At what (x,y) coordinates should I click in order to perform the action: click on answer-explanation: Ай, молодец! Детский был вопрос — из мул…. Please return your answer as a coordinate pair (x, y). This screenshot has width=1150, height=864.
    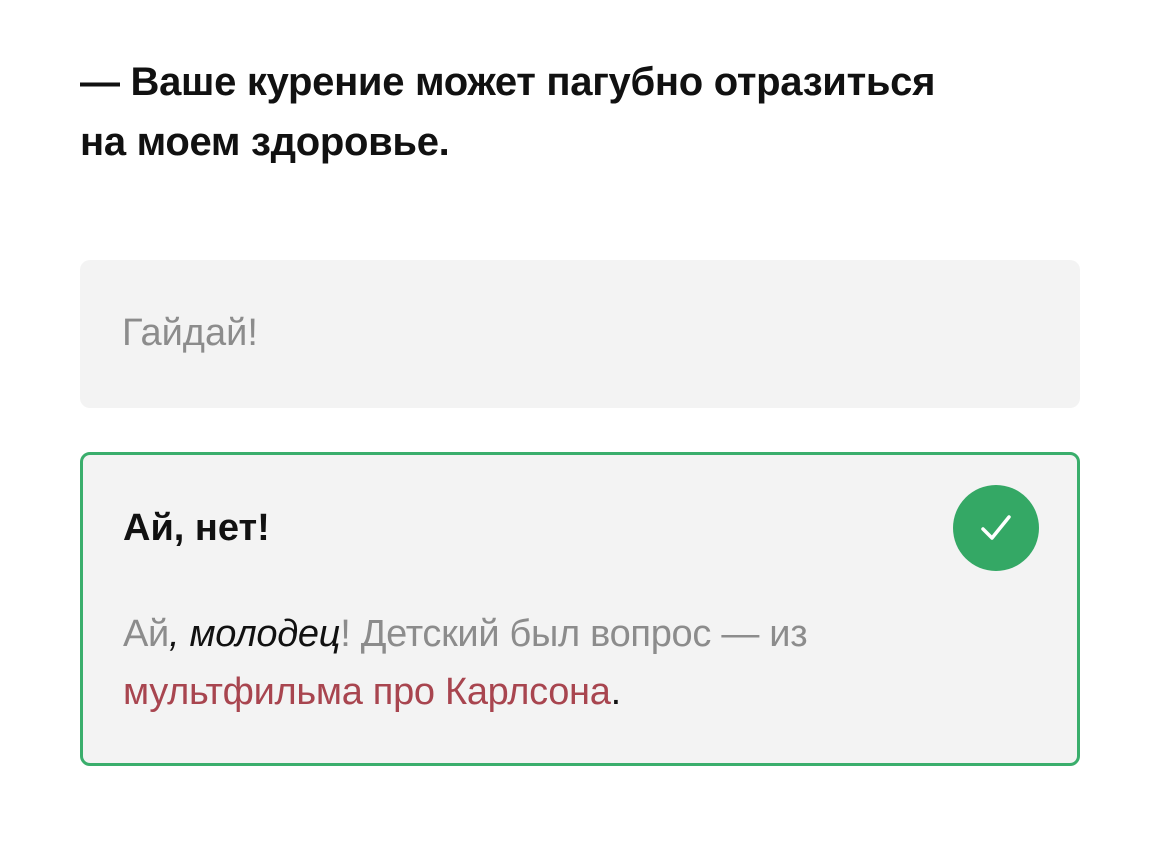
    Looking at the image, I should click on (553, 663).